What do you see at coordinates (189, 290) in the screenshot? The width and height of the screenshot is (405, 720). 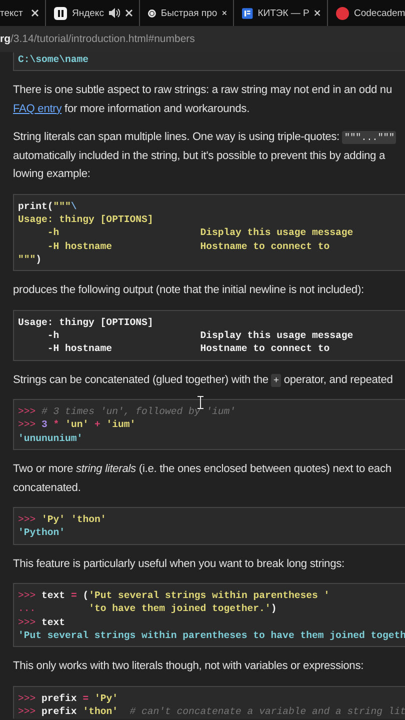 I see `paragraph-line: produces the following output (note that the initial newline is not included):` at bounding box center [189, 290].